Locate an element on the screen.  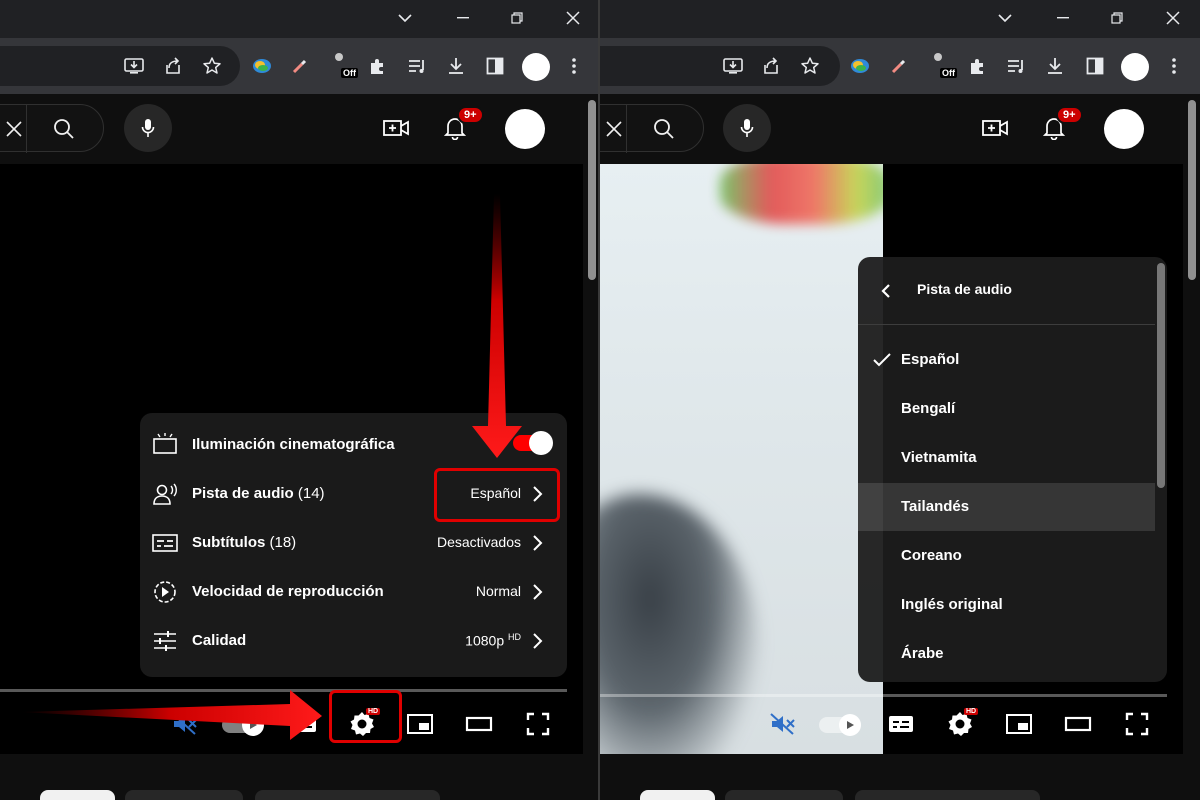
audio-menu-scrollbar is located at coordinates (1161, 469).